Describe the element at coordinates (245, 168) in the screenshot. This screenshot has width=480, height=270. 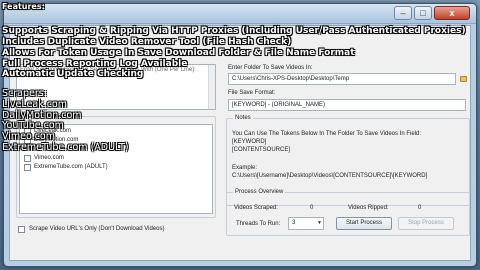
I see `notes-example-label: Example:` at that location.